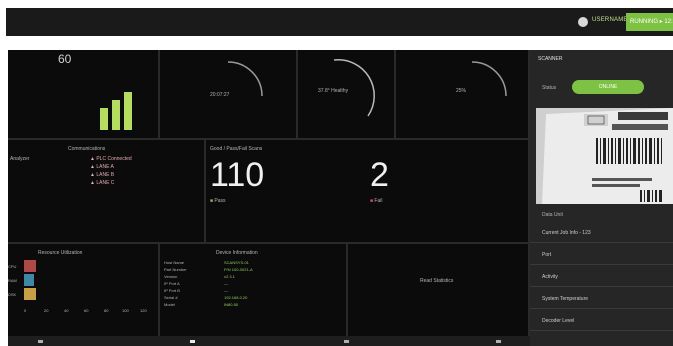 The width and height of the screenshot is (673, 346). Describe the element at coordinates (608, 87) in the screenshot. I see `online-toggle: ONLINE` at that location.